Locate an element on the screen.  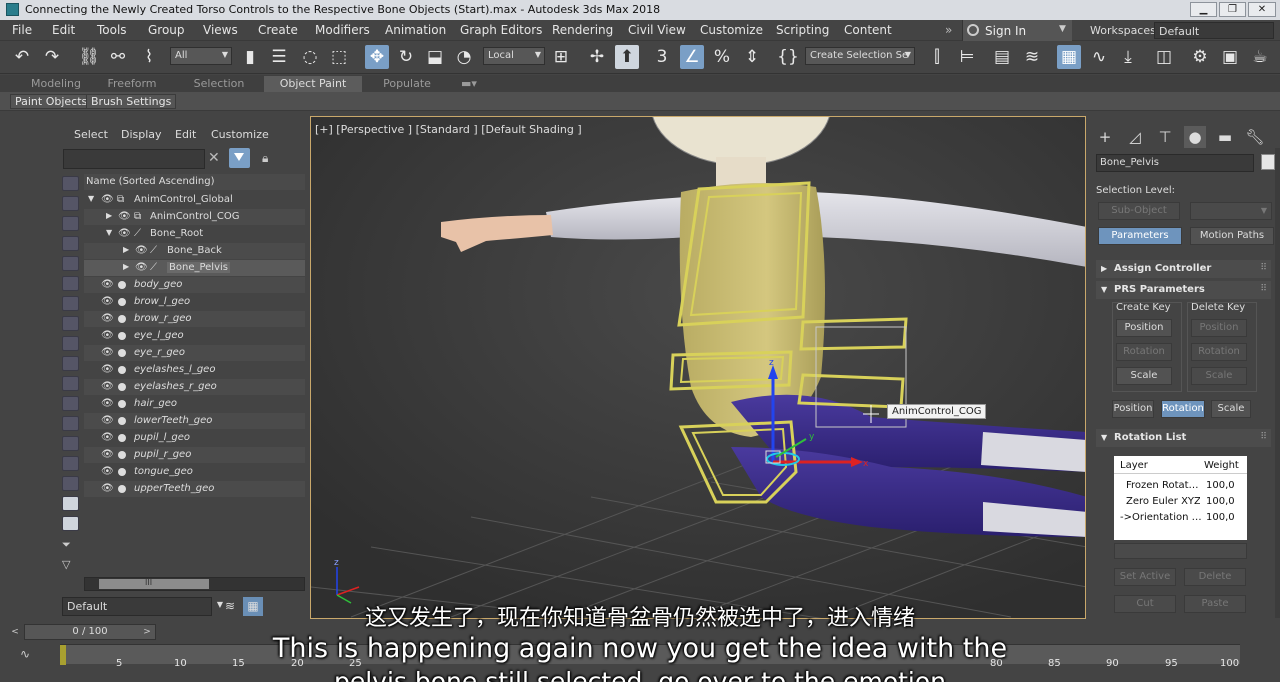
explorer-search-input is located at coordinates (134, 159).